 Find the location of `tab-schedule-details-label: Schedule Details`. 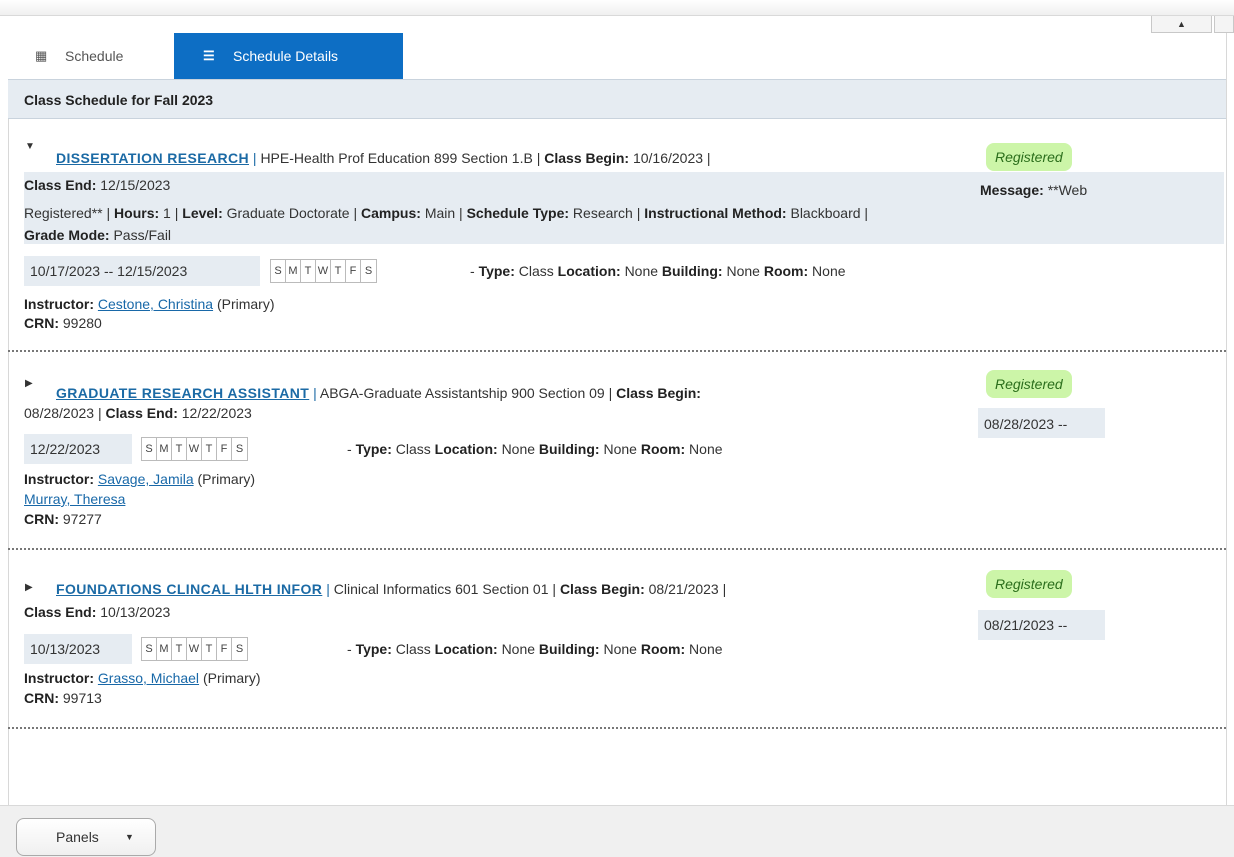

tab-schedule-details-label: Schedule Details is located at coordinates (286, 56).